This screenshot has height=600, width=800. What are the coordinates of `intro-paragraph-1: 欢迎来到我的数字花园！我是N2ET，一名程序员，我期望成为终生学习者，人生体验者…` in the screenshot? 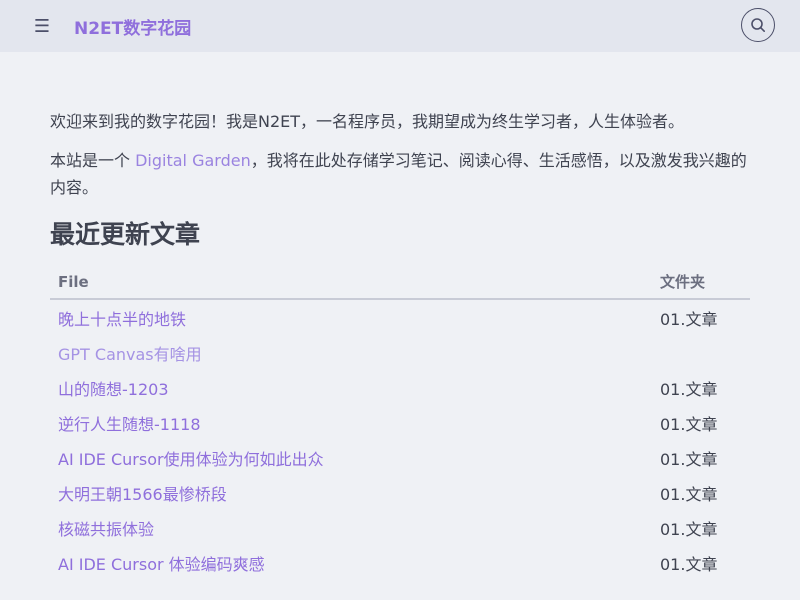 It's located at (367, 121).